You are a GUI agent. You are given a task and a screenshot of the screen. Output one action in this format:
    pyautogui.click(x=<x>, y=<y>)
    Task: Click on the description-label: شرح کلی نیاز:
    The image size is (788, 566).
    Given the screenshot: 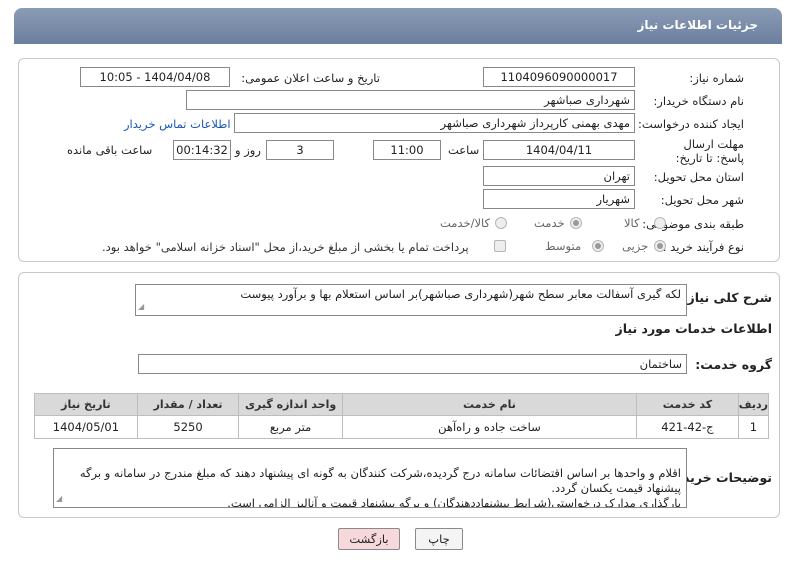 What is the action you would take?
    pyautogui.click(x=727, y=297)
    